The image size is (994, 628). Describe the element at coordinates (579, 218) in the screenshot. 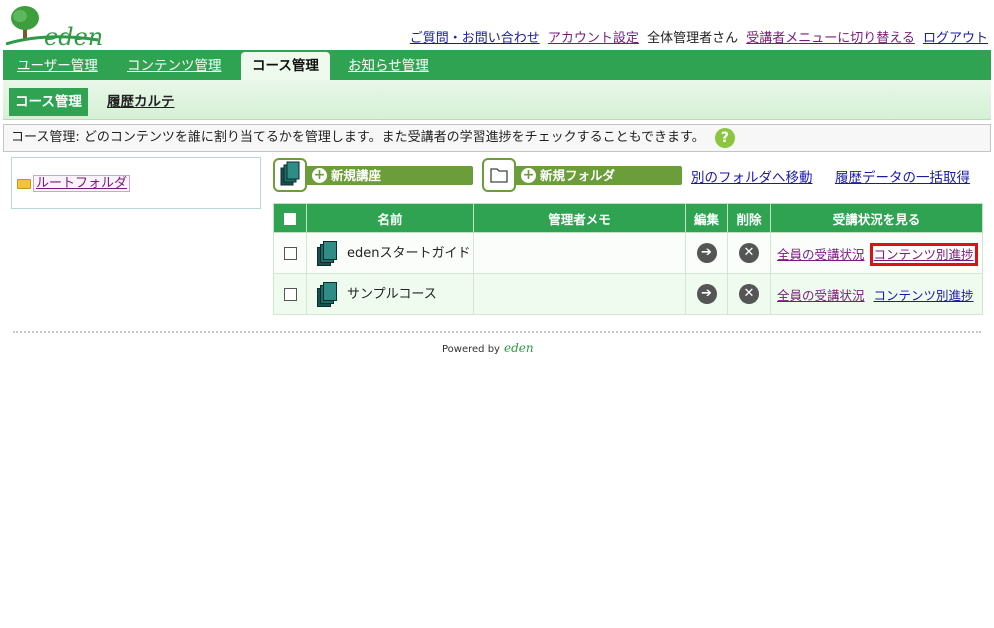

I see `header-memo: 管理者メモ` at that location.